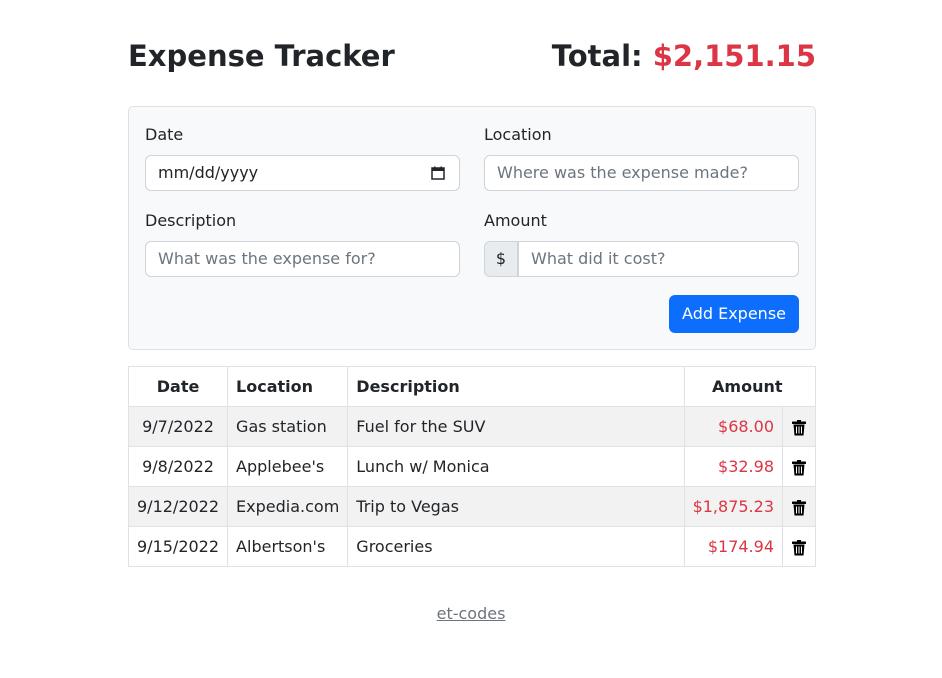 This screenshot has width=942, height=678. What do you see at coordinates (267, 258) in the screenshot?
I see `description-placeholder: What was the expense for?` at bounding box center [267, 258].